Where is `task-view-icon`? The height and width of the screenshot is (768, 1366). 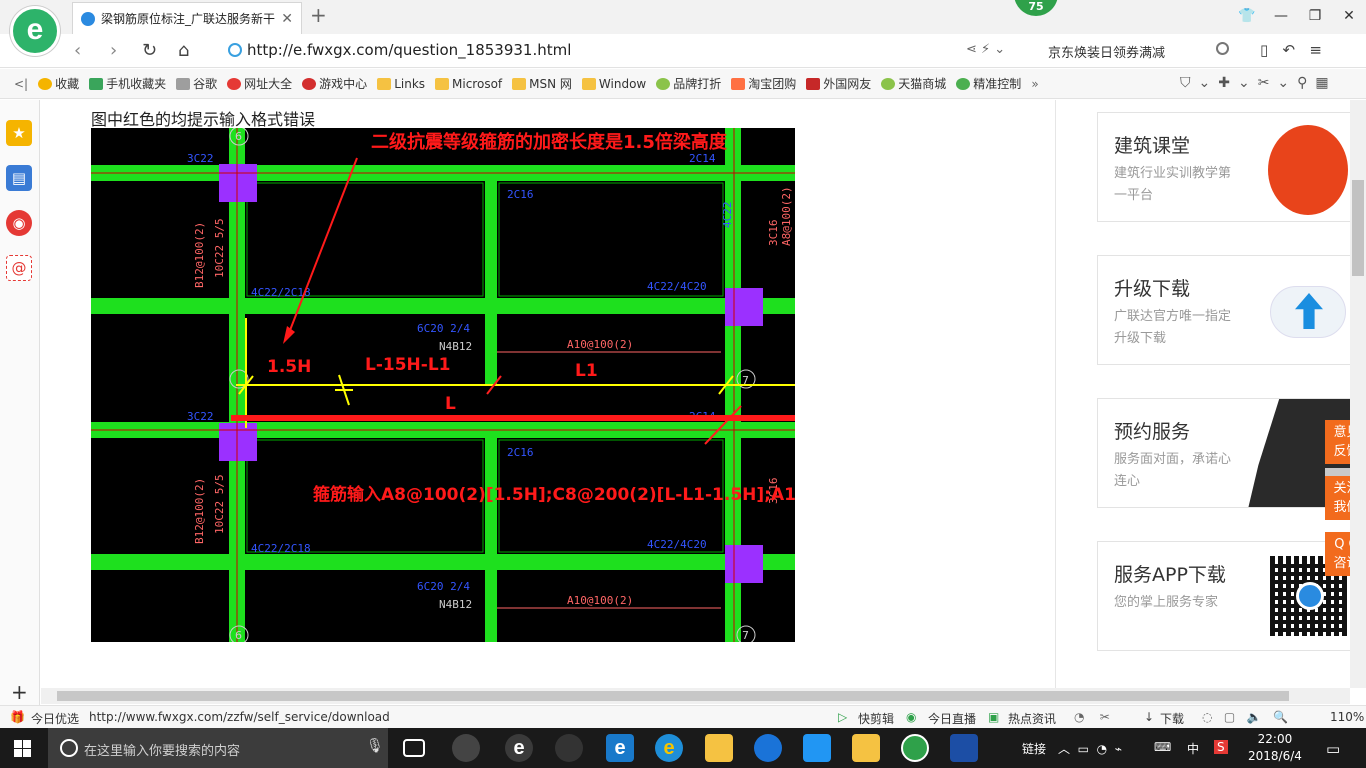 task-view-icon is located at coordinates (414, 748).